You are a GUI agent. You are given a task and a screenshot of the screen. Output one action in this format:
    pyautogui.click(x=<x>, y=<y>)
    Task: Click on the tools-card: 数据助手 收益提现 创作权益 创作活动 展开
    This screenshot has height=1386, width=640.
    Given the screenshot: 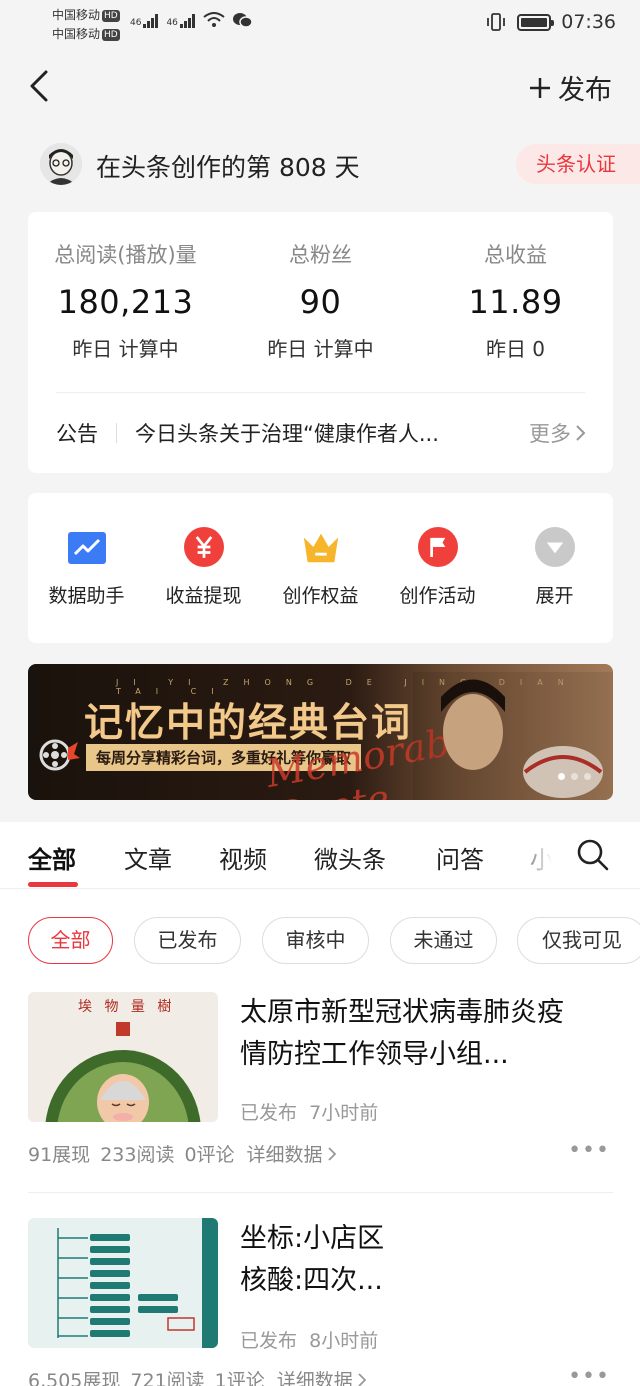 What is the action you would take?
    pyautogui.click(x=320, y=568)
    